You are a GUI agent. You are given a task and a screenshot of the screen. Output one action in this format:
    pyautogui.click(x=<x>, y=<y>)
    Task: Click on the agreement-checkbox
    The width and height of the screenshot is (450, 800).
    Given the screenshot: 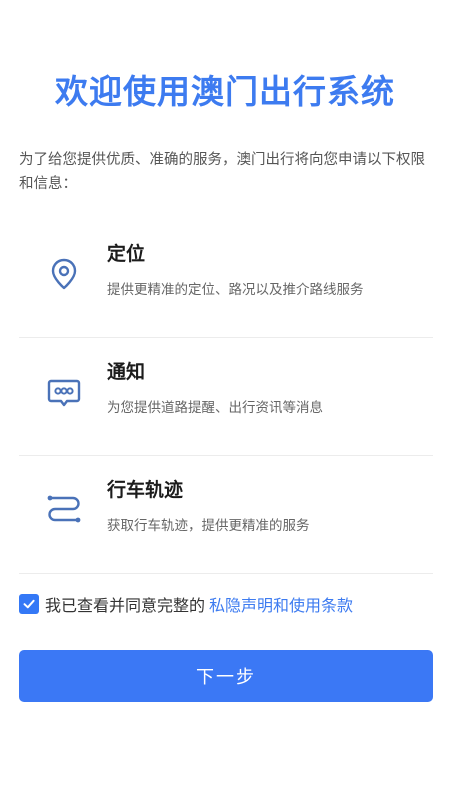 What is the action you would take?
    pyautogui.click(x=29, y=604)
    